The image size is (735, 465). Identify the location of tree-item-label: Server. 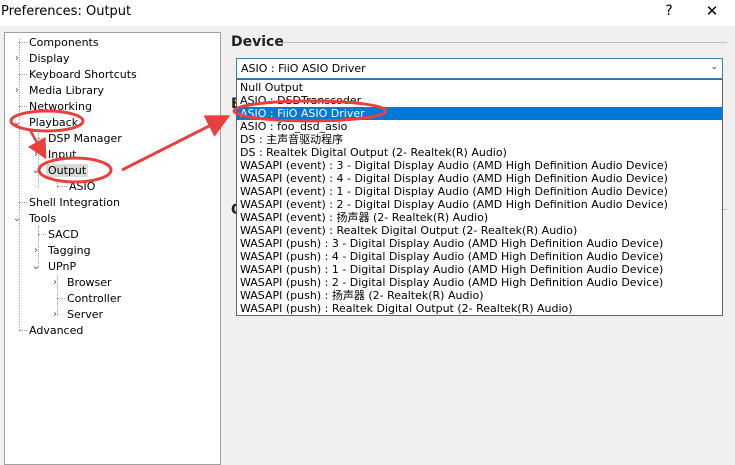
(85, 314).